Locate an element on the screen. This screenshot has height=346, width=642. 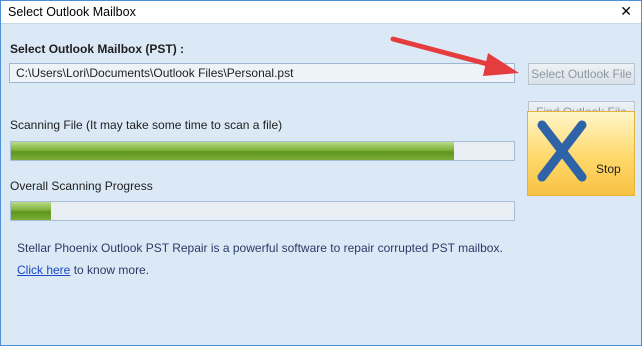
click-here-link: Click here is located at coordinates (43, 270).